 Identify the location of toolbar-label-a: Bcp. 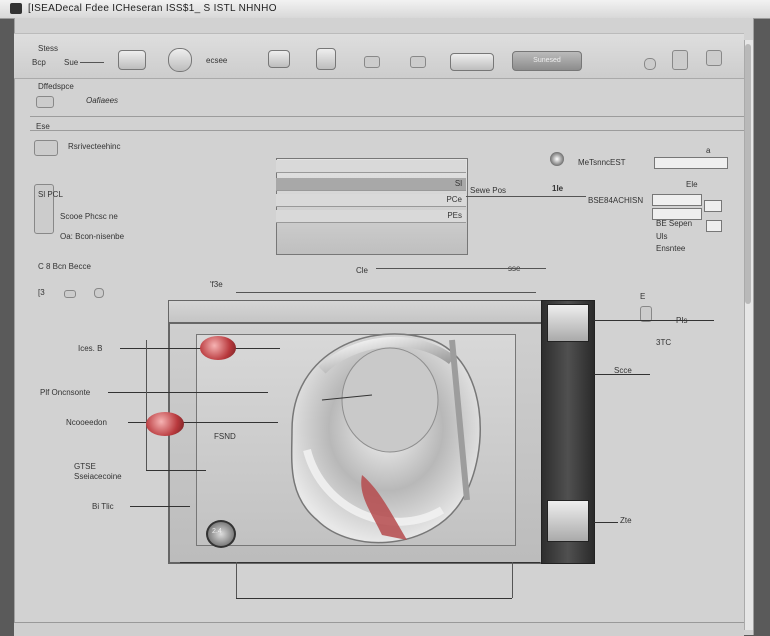
(39, 62).